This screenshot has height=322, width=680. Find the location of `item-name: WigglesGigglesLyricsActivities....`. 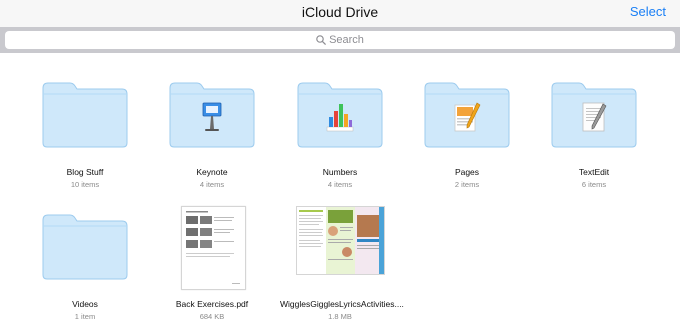

item-name: WigglesGigglesLyricsActivities.... is located at coordinates (342, 304).